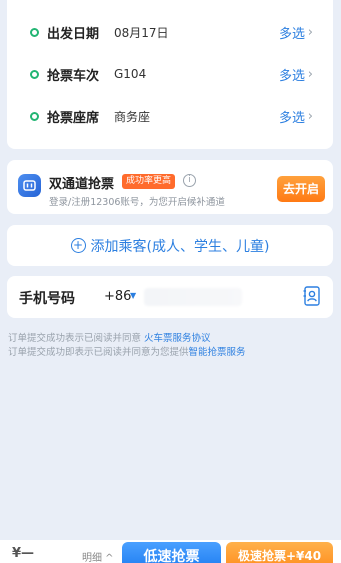  I want to click on seat-multi-select: 多选, so click(292, 116).